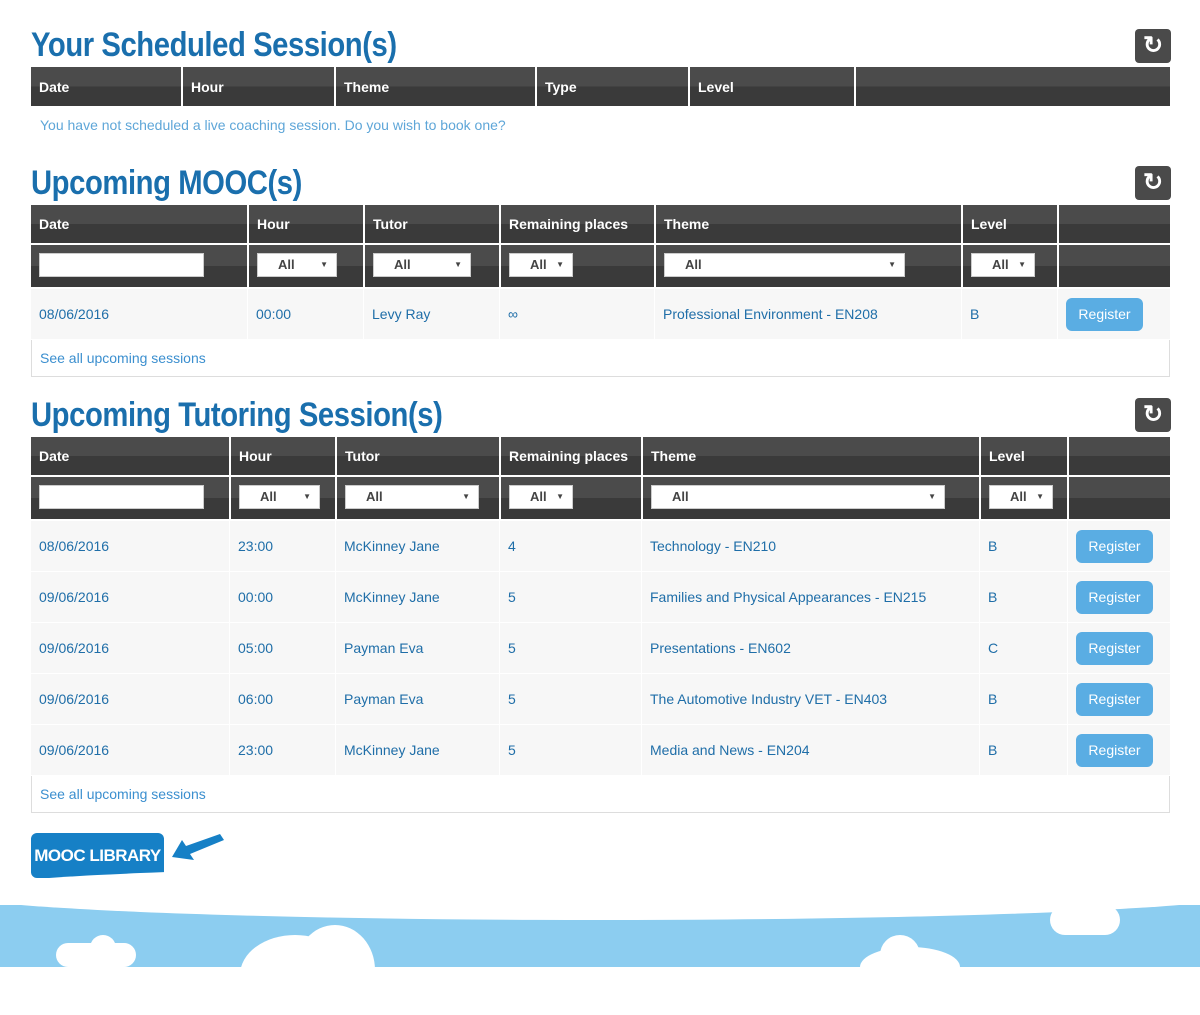 The height and width of the screenshot is (1015, 1200). Describe the element at coordinates (282, 699) in the screenshot. I see `table-cell: 06:00` at that location.